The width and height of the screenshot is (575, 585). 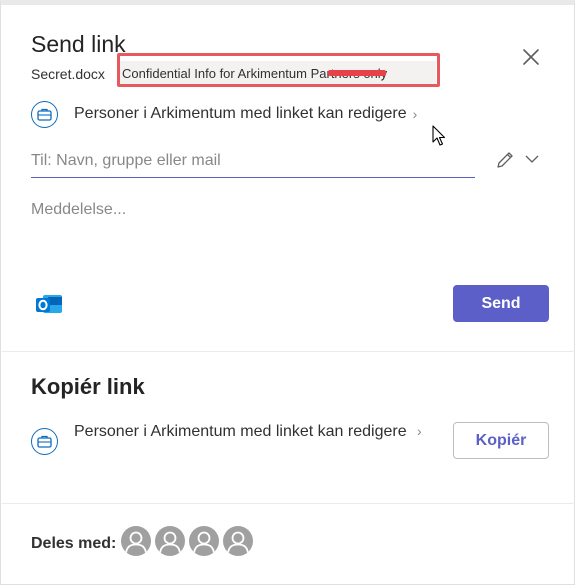 I want to click on message-input, so click(x=283, y=231).